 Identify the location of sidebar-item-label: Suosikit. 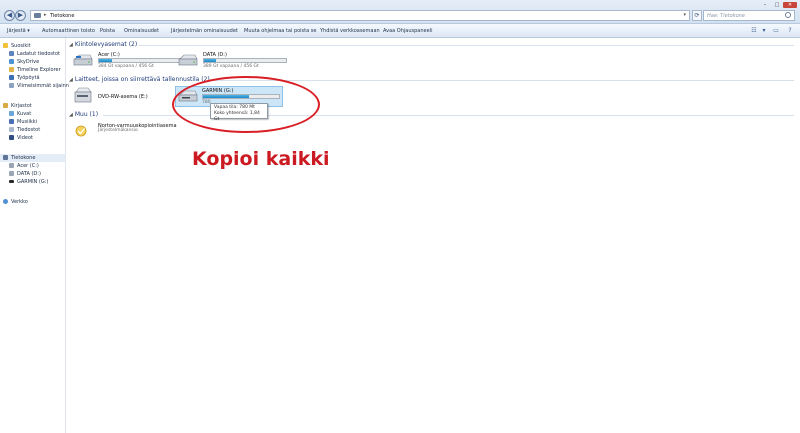
(21, 46).